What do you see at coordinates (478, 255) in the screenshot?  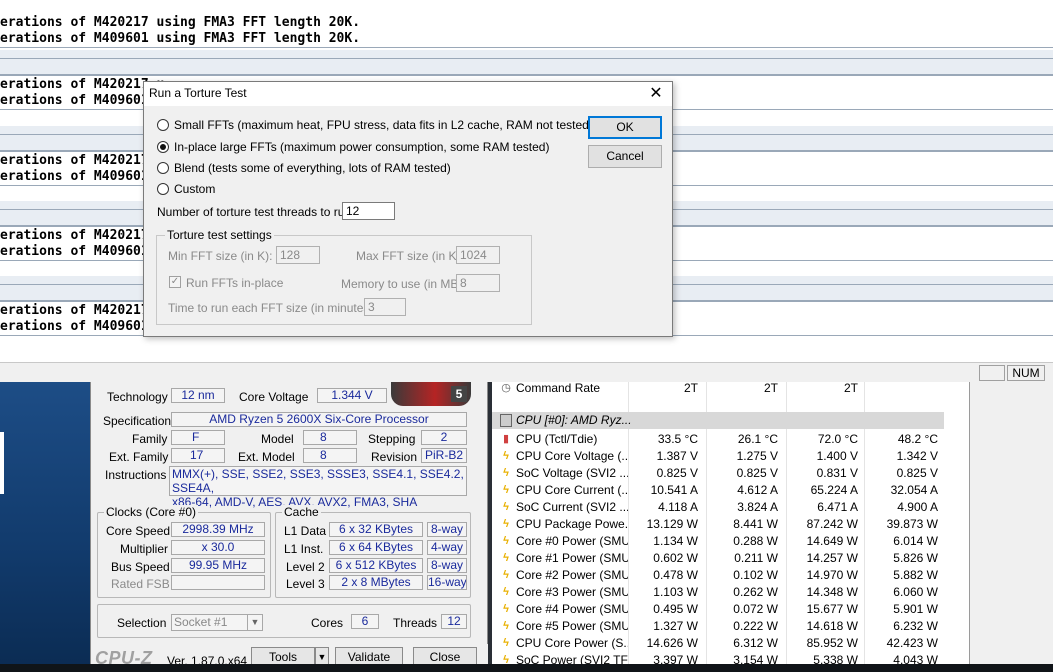 I see `max-fft-input` at bounding box center [478, 255].